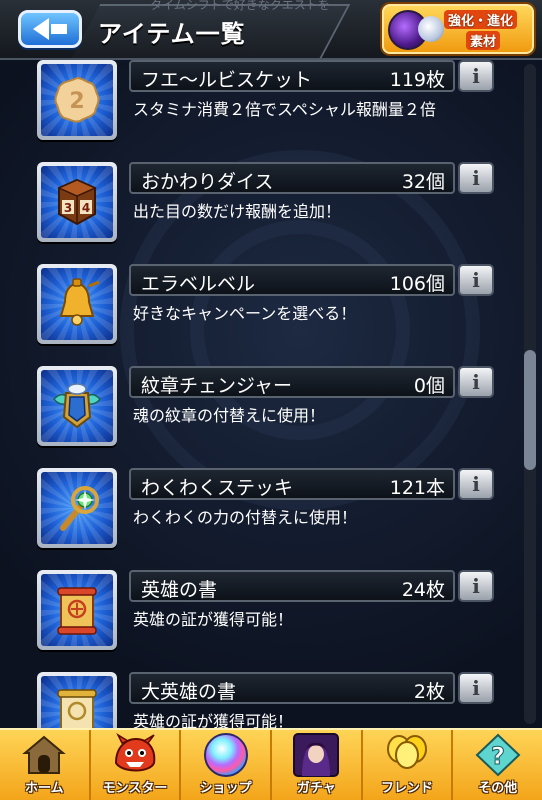 Image resolution: width=542 pixels, height=800 pixels. Describe the element at coordinates (79, 302) in the screenshot. I see `bell-icon` at that location.